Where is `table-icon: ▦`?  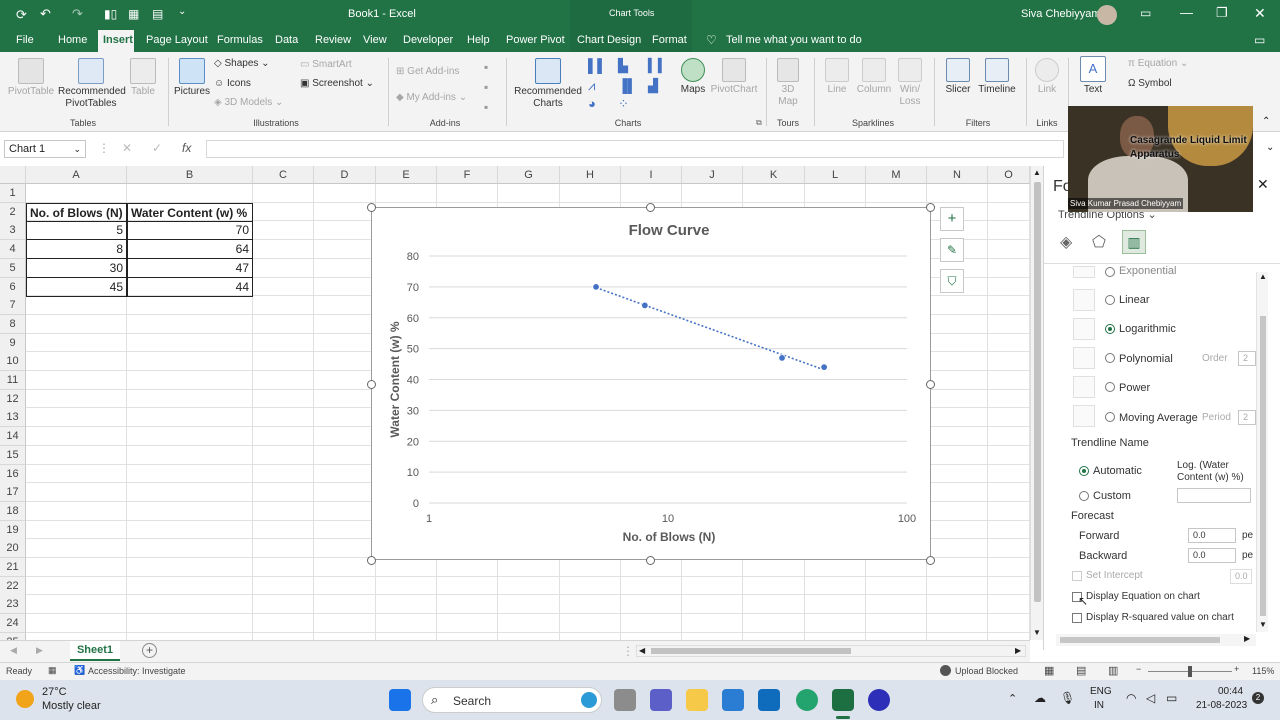 table-icon: ▦ is located at coordinates (133, 14).